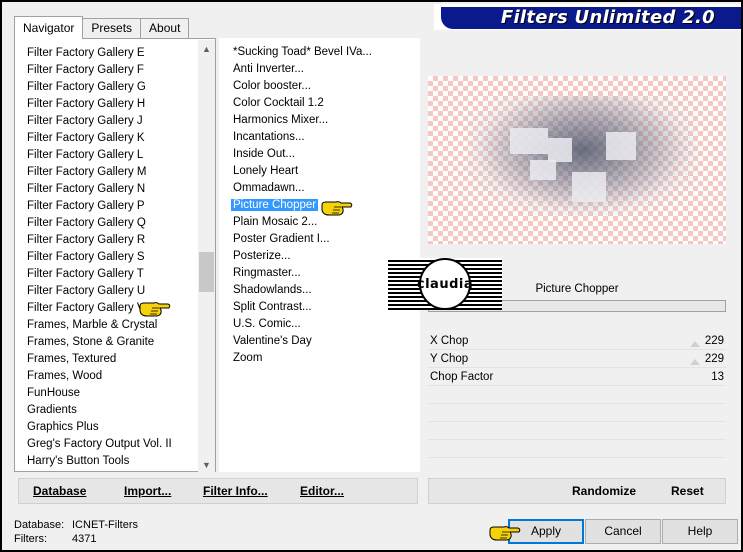  I want to click on help-button: Help, so click(700, 531).